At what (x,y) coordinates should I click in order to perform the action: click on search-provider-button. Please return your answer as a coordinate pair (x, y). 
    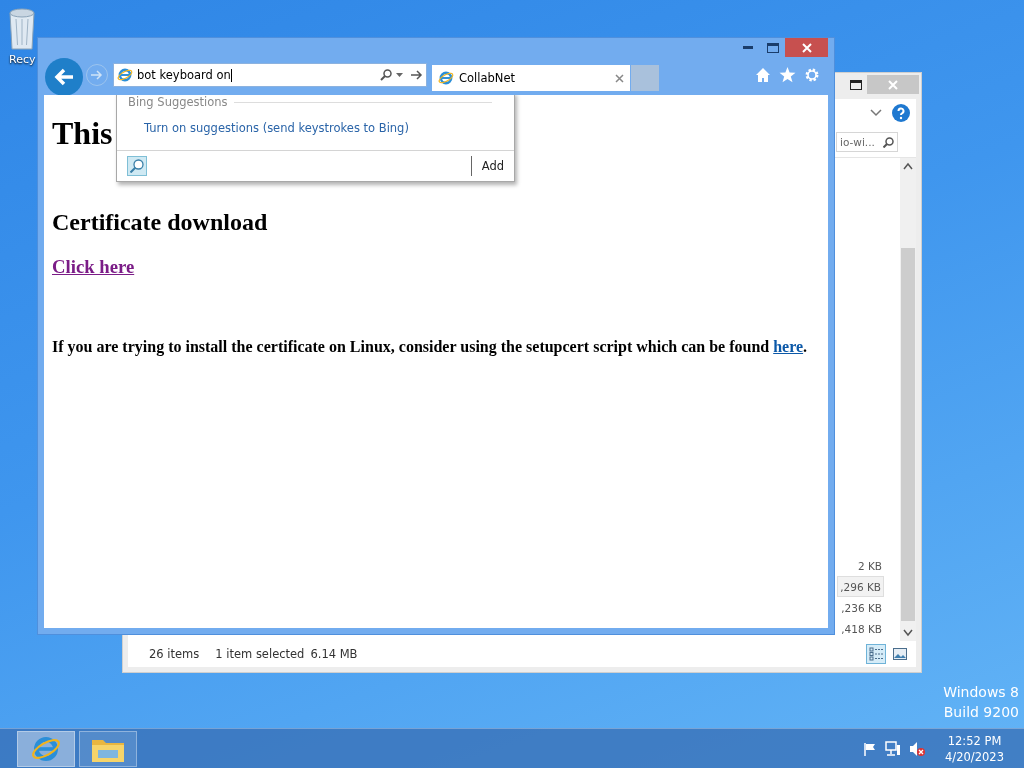
    Looking at the image, I should click on (137, 166).